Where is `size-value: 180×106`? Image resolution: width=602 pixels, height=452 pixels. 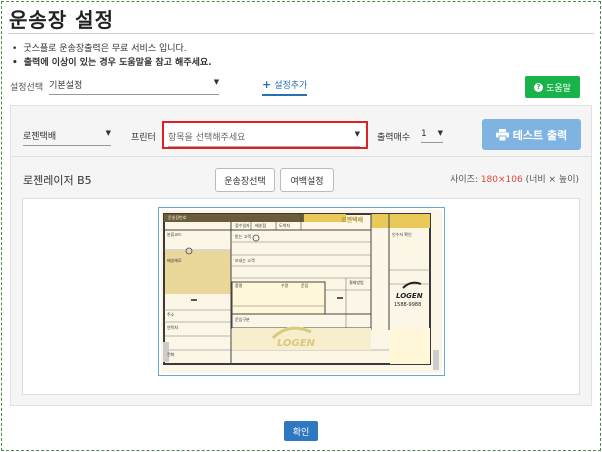
size-value: 180×106 is located at coordinates (501, 180).